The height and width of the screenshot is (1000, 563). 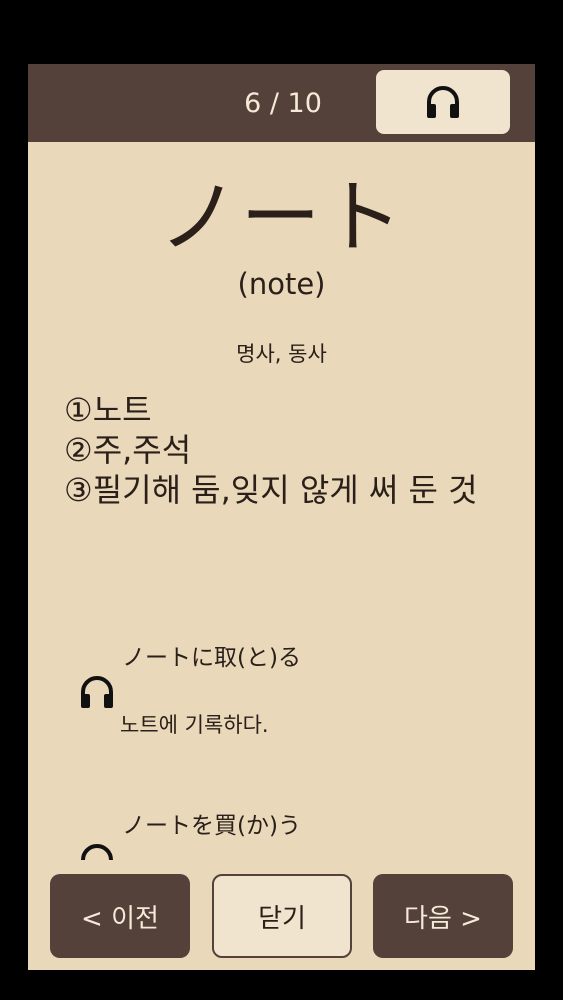 I want to click on example-japanese: ノートに取(と)る, so click(x=211, y=658).